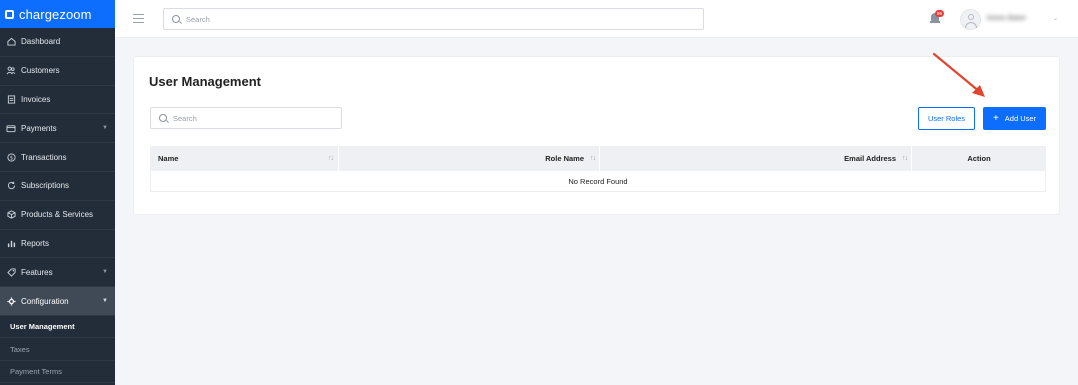  I want to click on tag-icon, so click(11, 272).